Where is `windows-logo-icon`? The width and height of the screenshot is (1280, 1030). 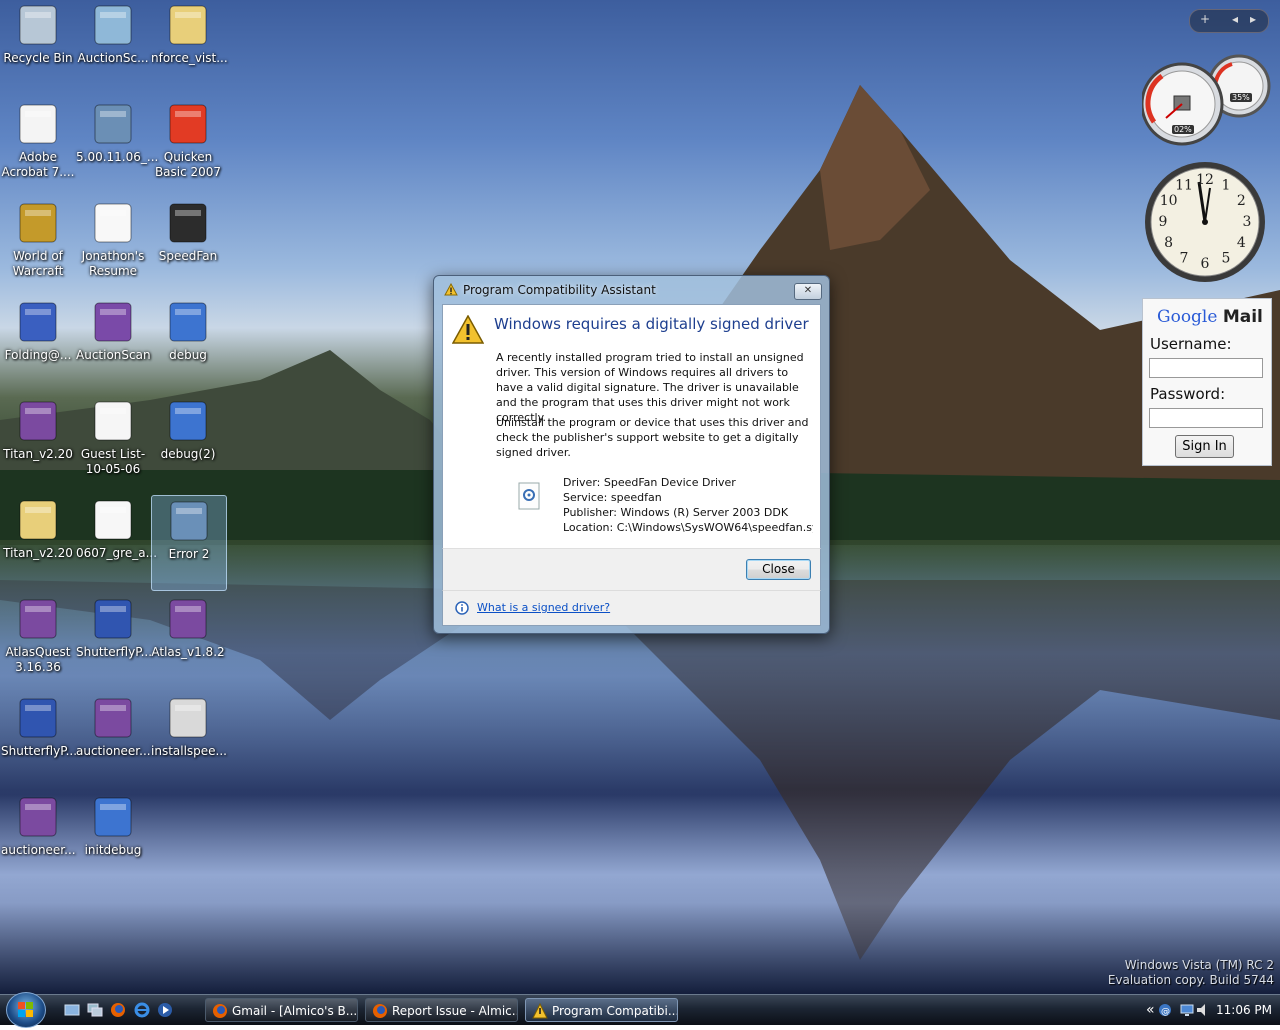 windows-logo-icon is located at coordinates (25, 1009).